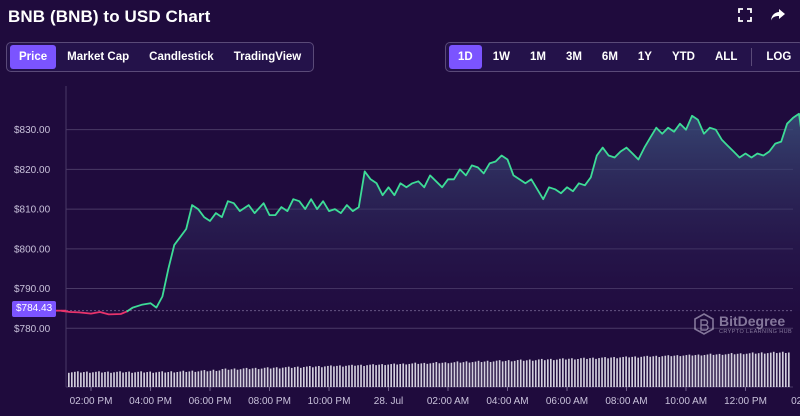 The height and width of the screenshot is (416, 800). I want to click on y-tick-label: $800.00, so click(32, 249).